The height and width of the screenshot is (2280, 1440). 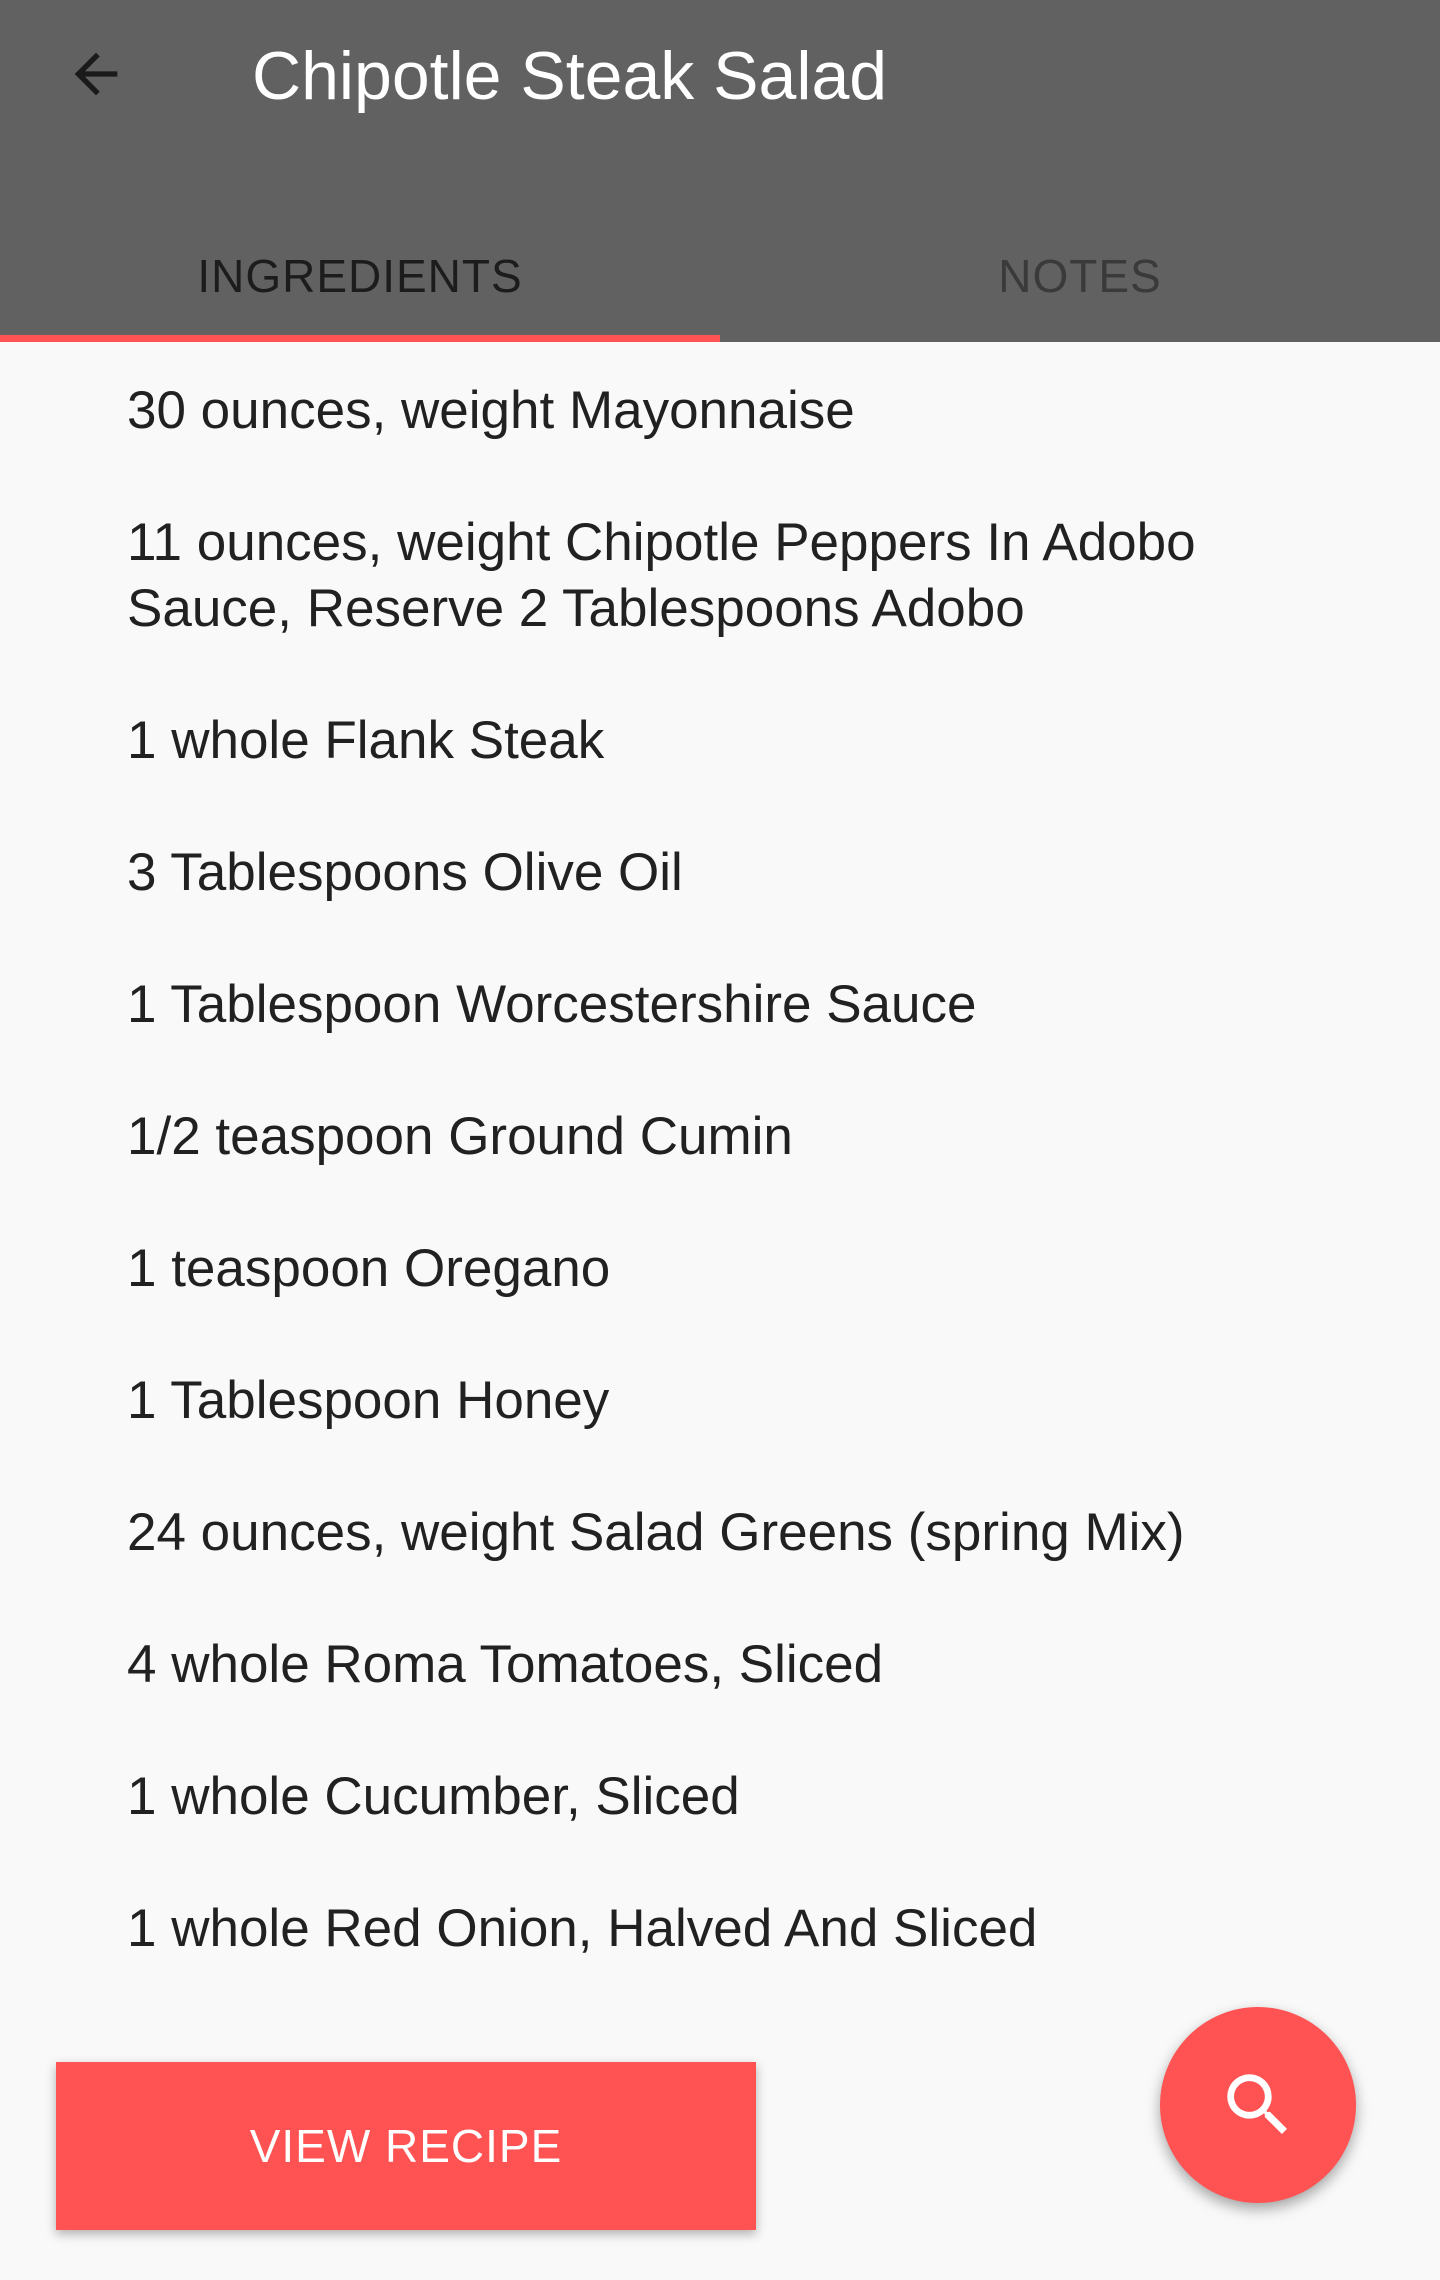 I want to click on ingredient-item: 1 Tablespoon Worcestershire Sauce, so click(x=552, y=1004).